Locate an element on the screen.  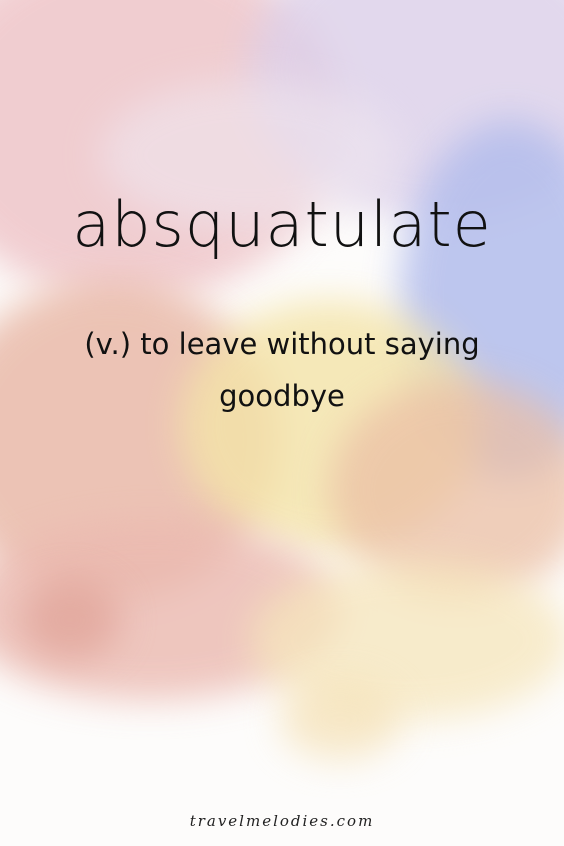
definition-text: (v.) to leave without saying goodbye is located at coordinates (282, 370).